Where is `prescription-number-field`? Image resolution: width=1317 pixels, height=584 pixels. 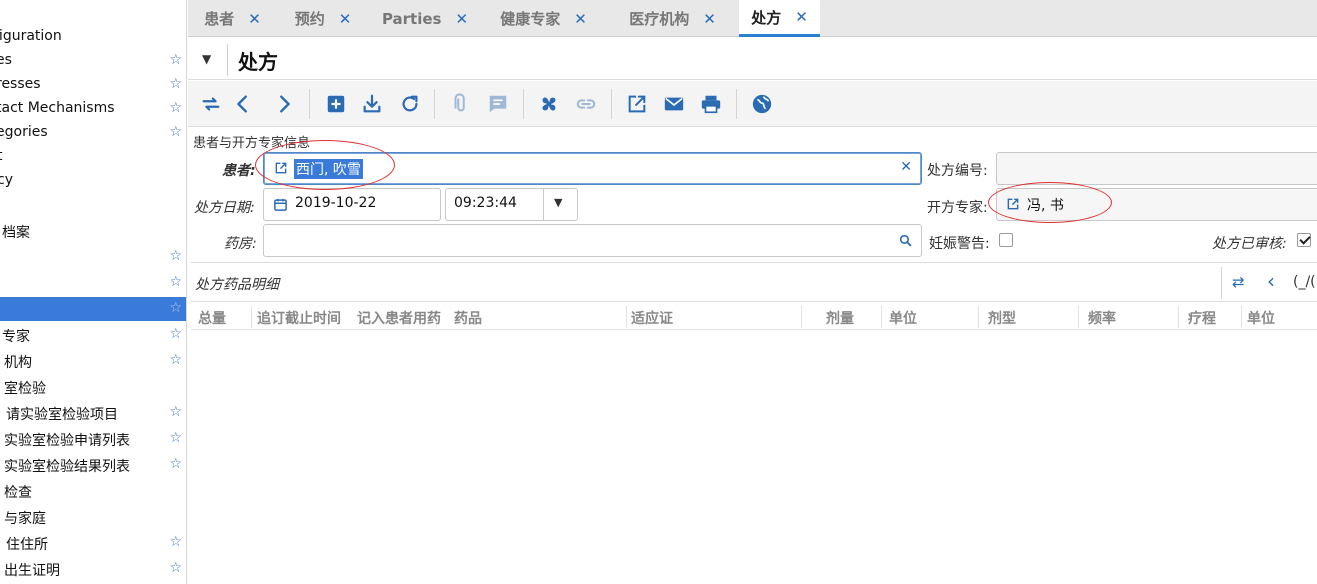
prescription-number-field is located at coordinates (1156, 168).